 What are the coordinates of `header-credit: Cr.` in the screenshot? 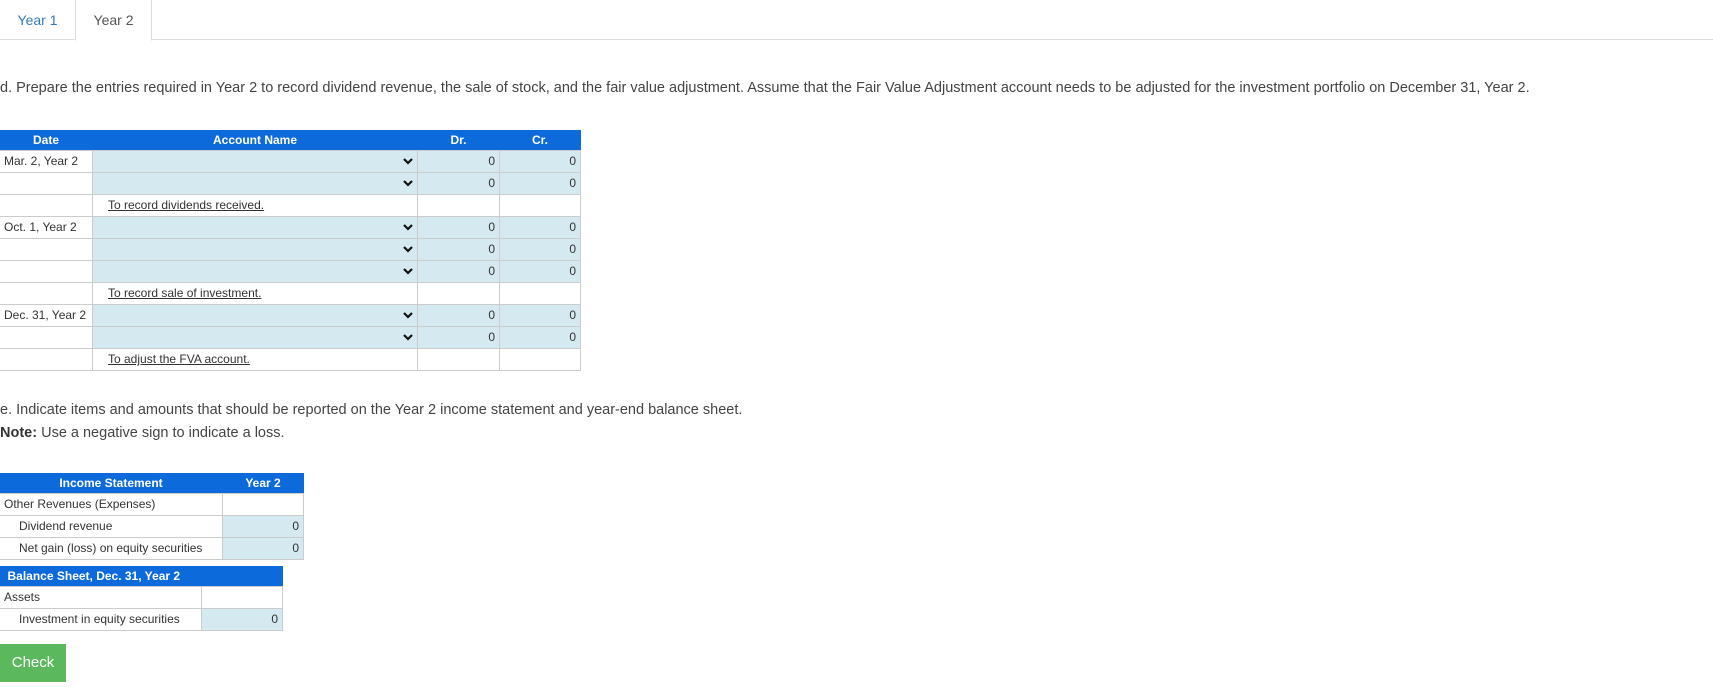 It's located at (540, 140).